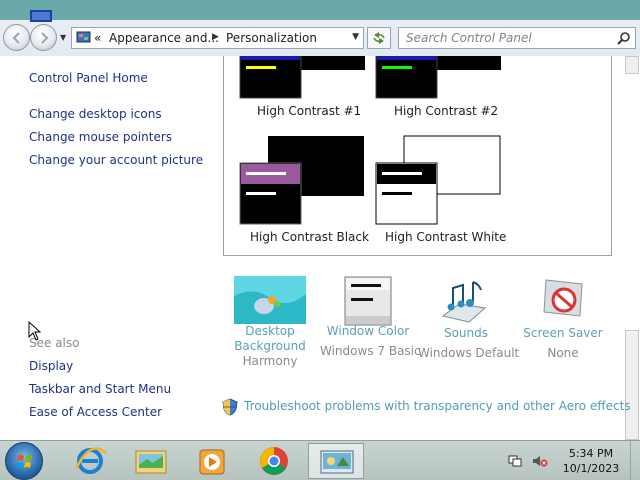 This screenshot has height=480, width=640. I want to click on taskbar-windows-explorer, so click(151, 461).